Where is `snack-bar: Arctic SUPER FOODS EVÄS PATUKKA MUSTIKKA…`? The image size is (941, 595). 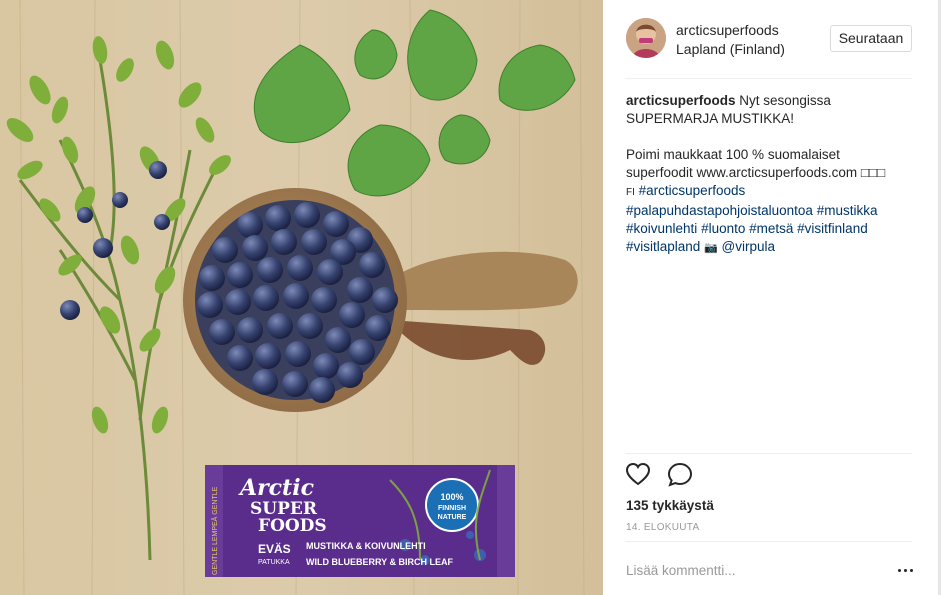 snack-bar: Arctic SUPER FOODS EVÄS PATUKKA MUSTIKKA… is located at coordinates (360, 521).